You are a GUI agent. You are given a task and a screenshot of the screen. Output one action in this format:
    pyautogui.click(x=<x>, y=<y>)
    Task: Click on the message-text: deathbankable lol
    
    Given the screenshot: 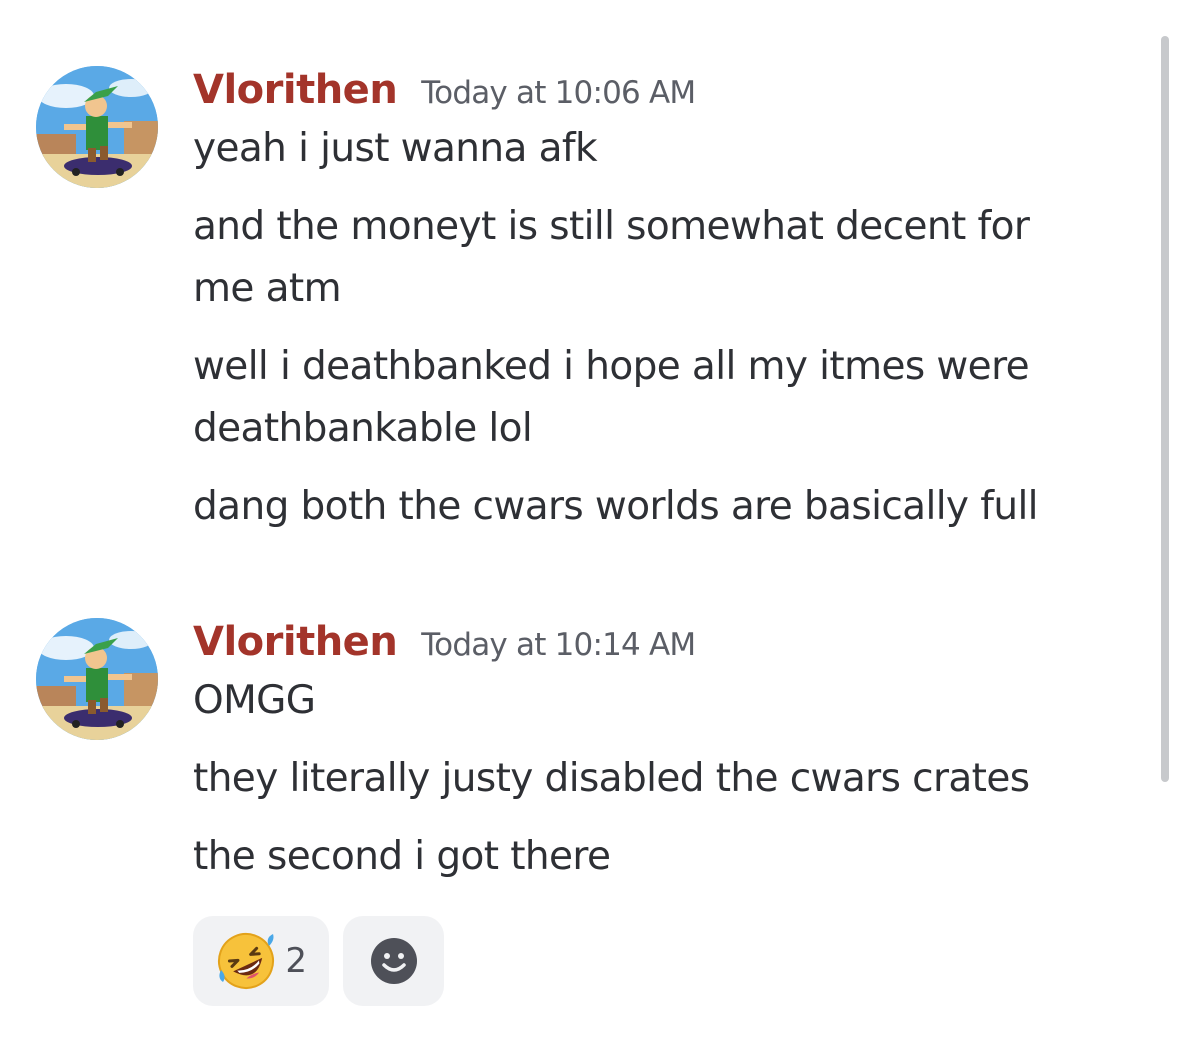 What is the action you would take?
    pyautogui.click(x=363, y=428)
    